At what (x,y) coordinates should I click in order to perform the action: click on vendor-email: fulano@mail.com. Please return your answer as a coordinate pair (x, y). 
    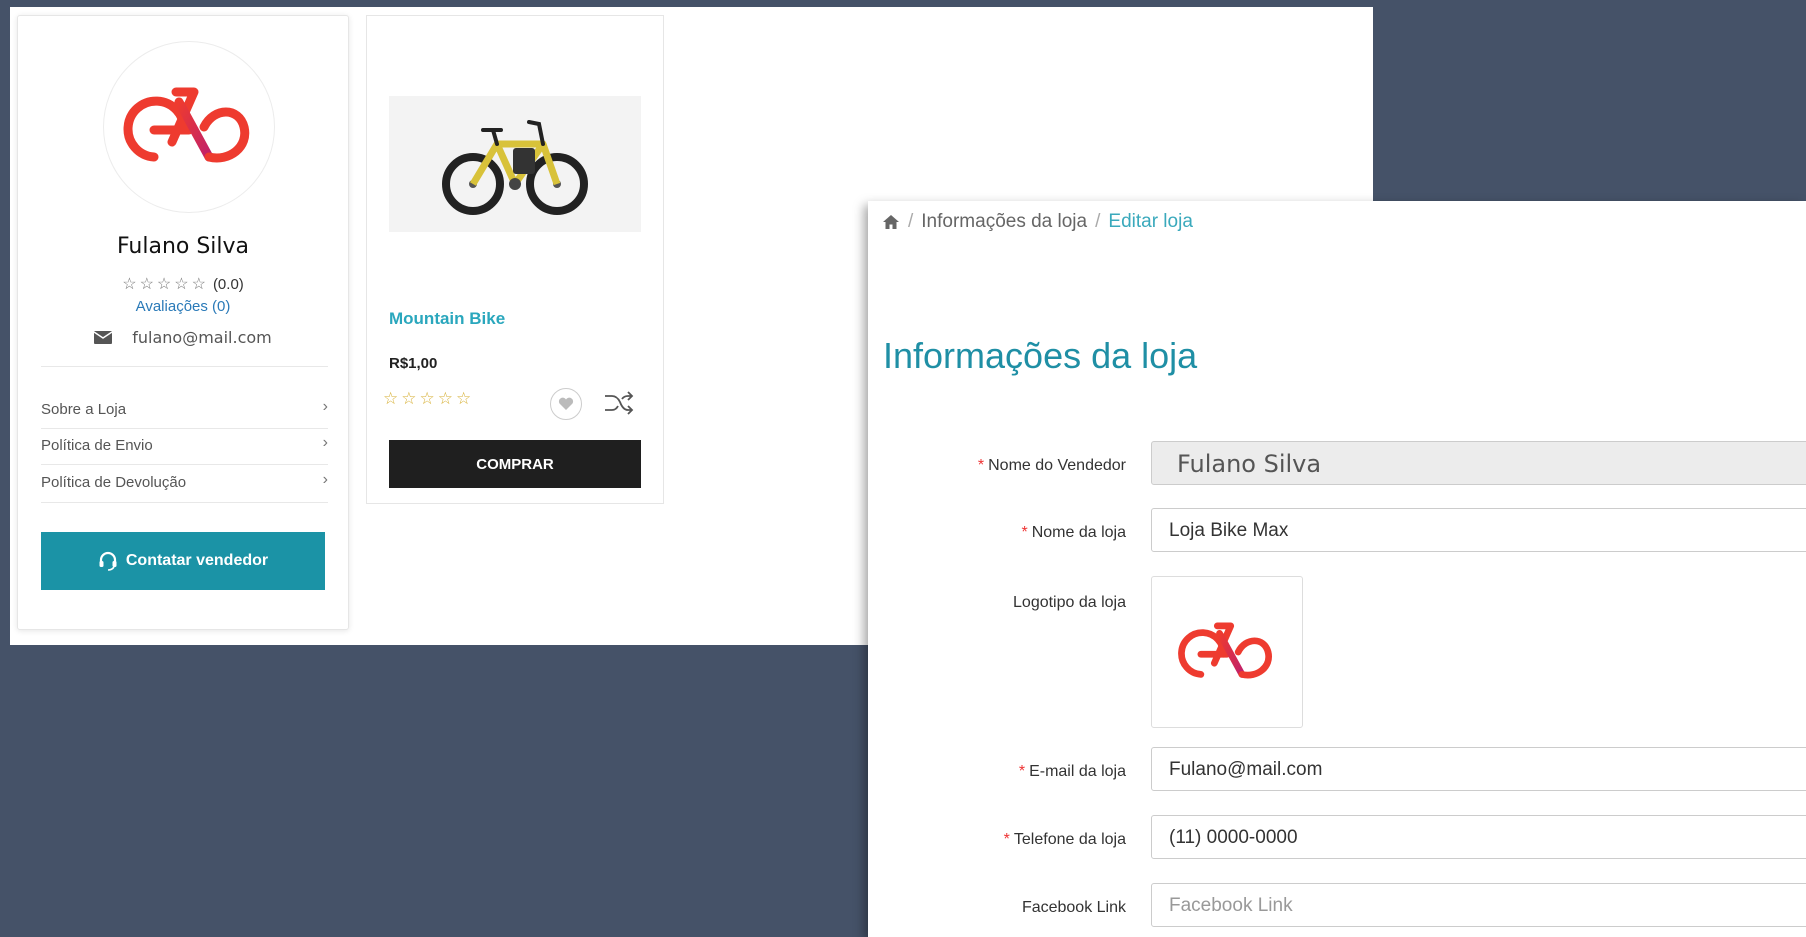
    Looking at the image, I should click on (202, 337).